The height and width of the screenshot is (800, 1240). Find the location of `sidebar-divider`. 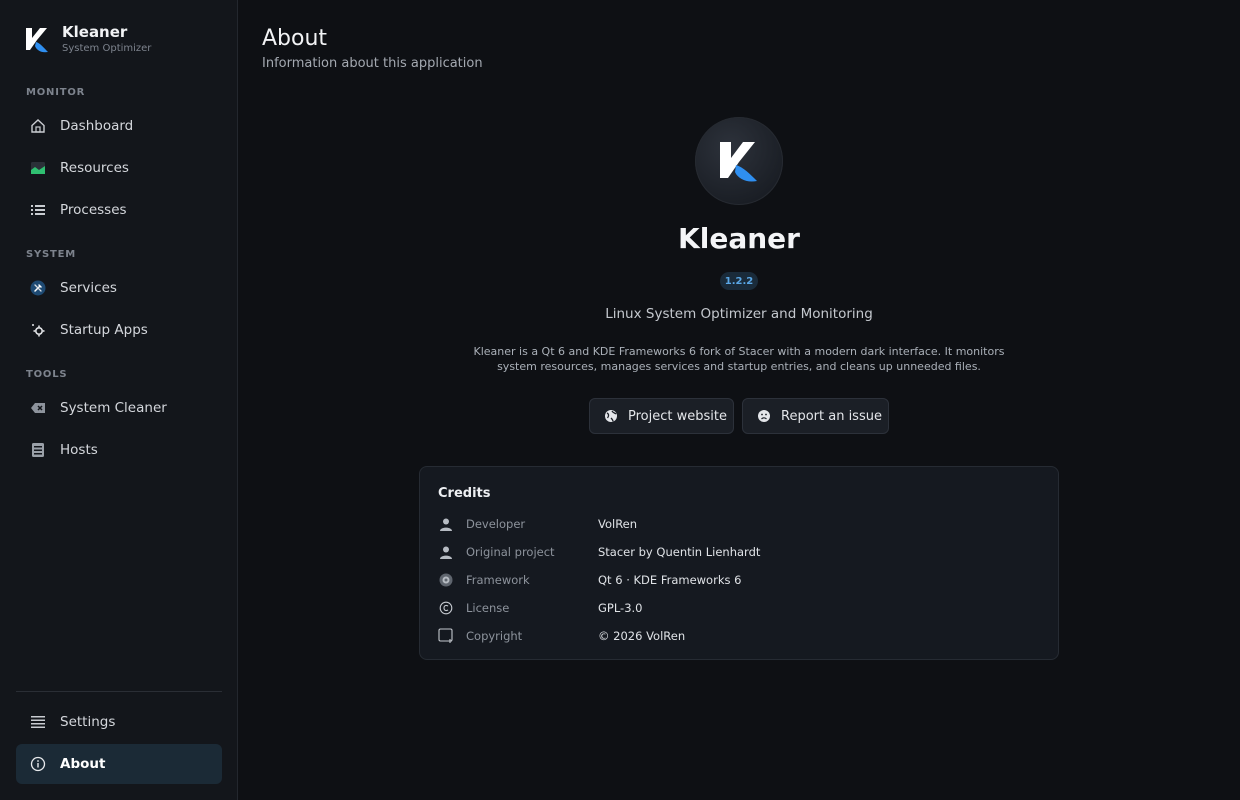

sidebar-divider is located at coordinates (119, 691).